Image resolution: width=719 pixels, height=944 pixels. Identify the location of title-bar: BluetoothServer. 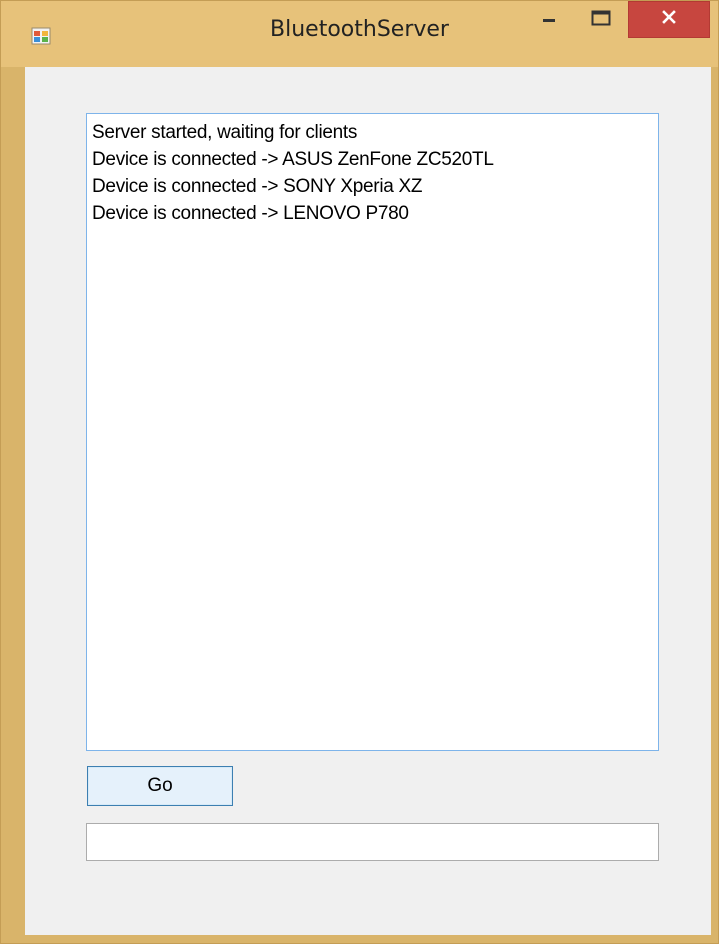
(359, 34).